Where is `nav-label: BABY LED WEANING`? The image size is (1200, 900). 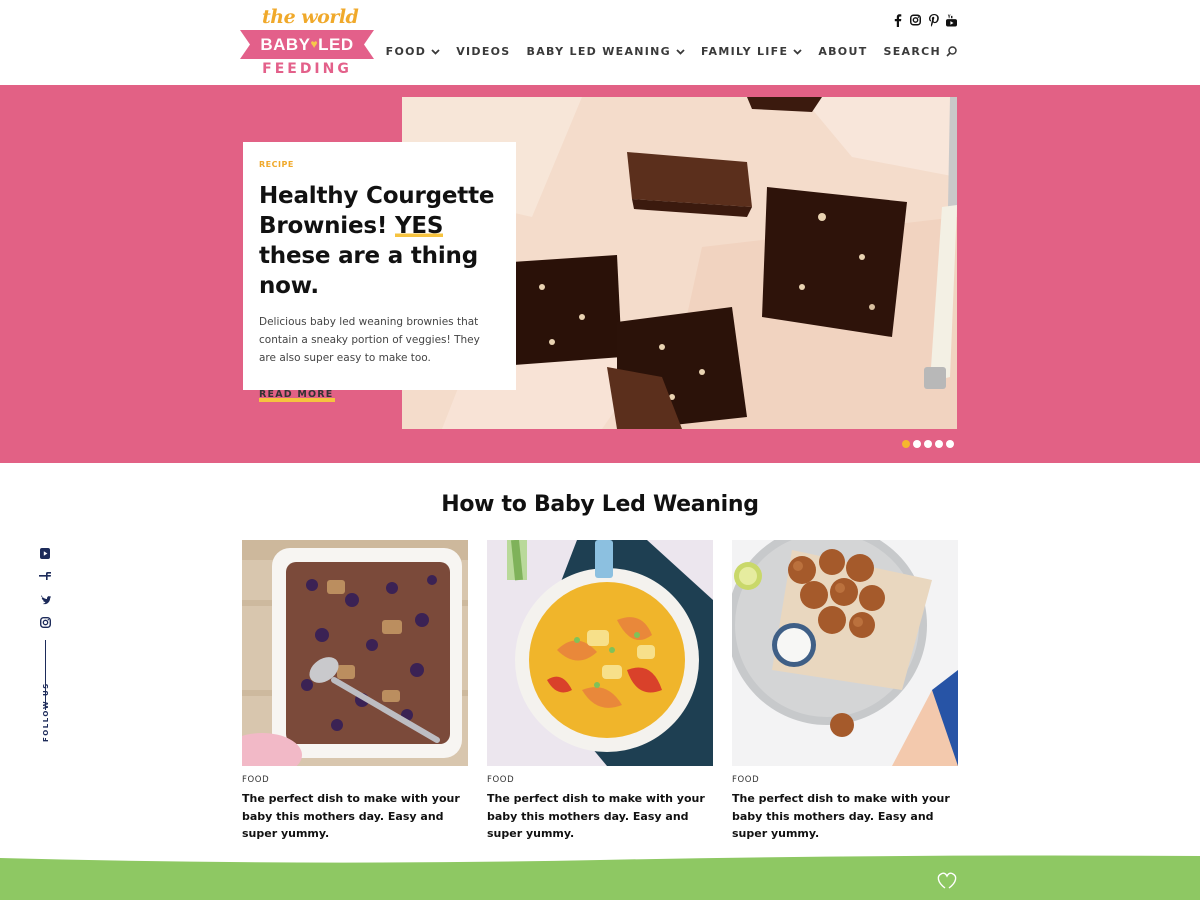 nav-label: BABY LED WEANING is located at coordinates (598, 51).